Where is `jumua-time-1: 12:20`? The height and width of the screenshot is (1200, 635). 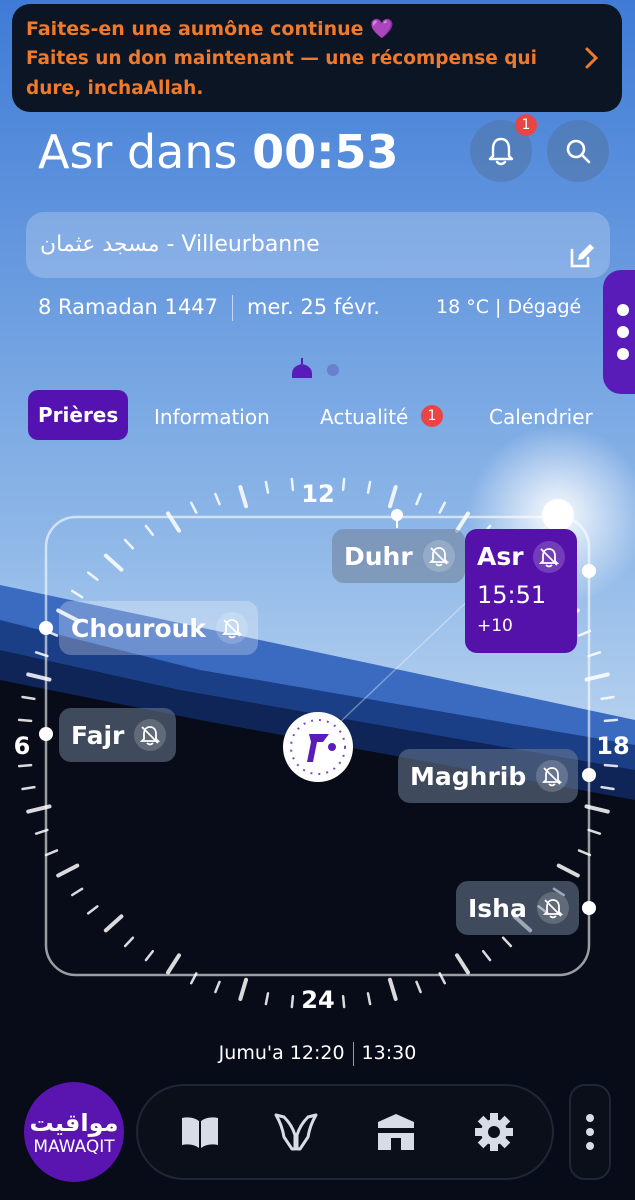 jumua-time-1: 12:20 is located at coordinates (317, 1053).